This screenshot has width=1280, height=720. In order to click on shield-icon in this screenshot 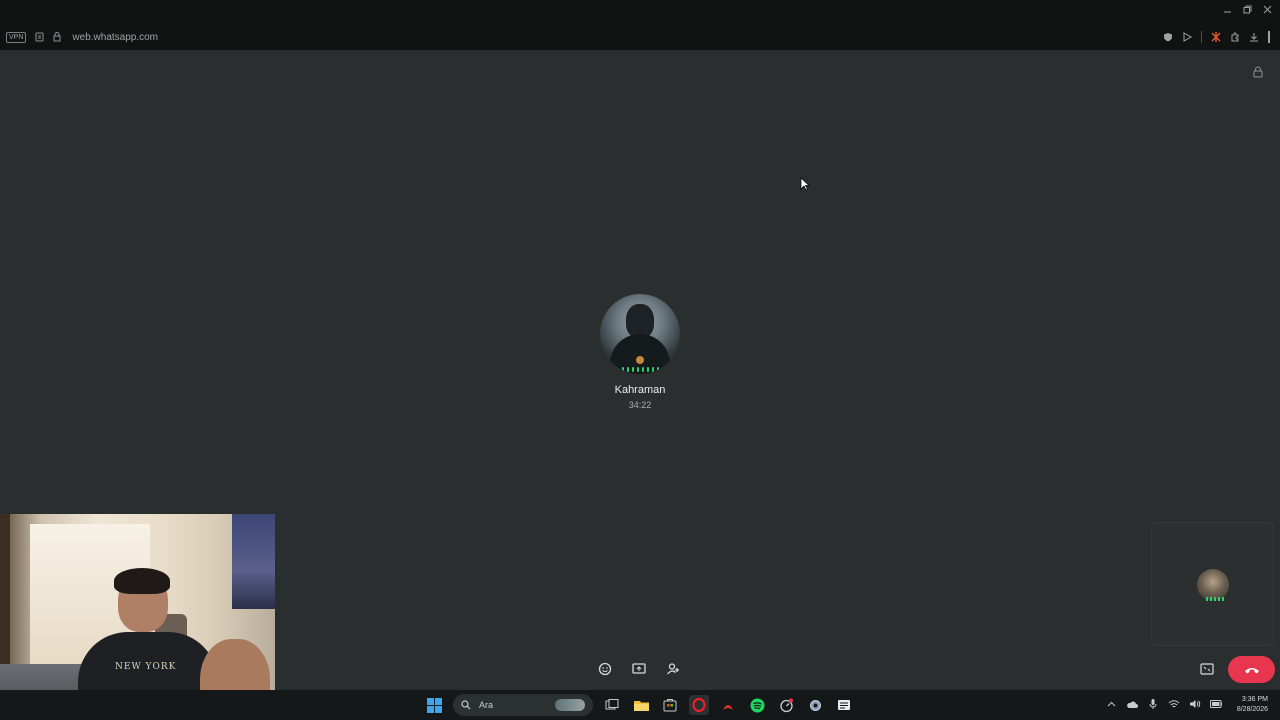, I will do `click(1168, 37)`.